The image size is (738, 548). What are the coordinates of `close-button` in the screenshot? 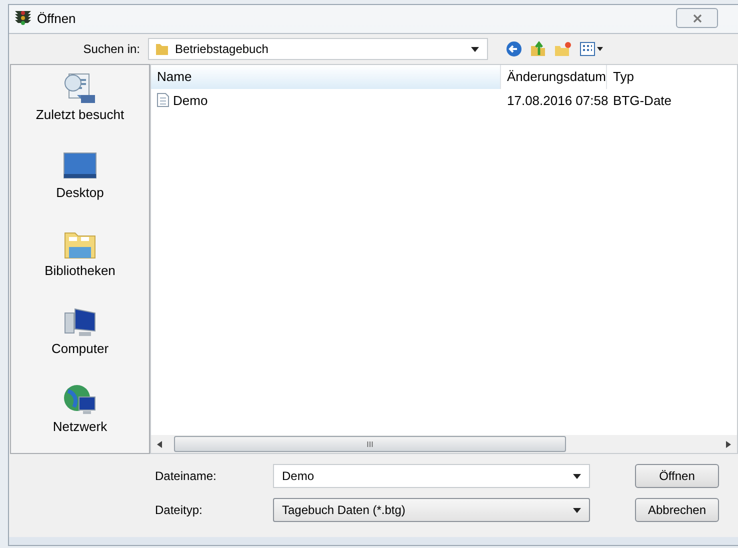 It's located at (697, 18).